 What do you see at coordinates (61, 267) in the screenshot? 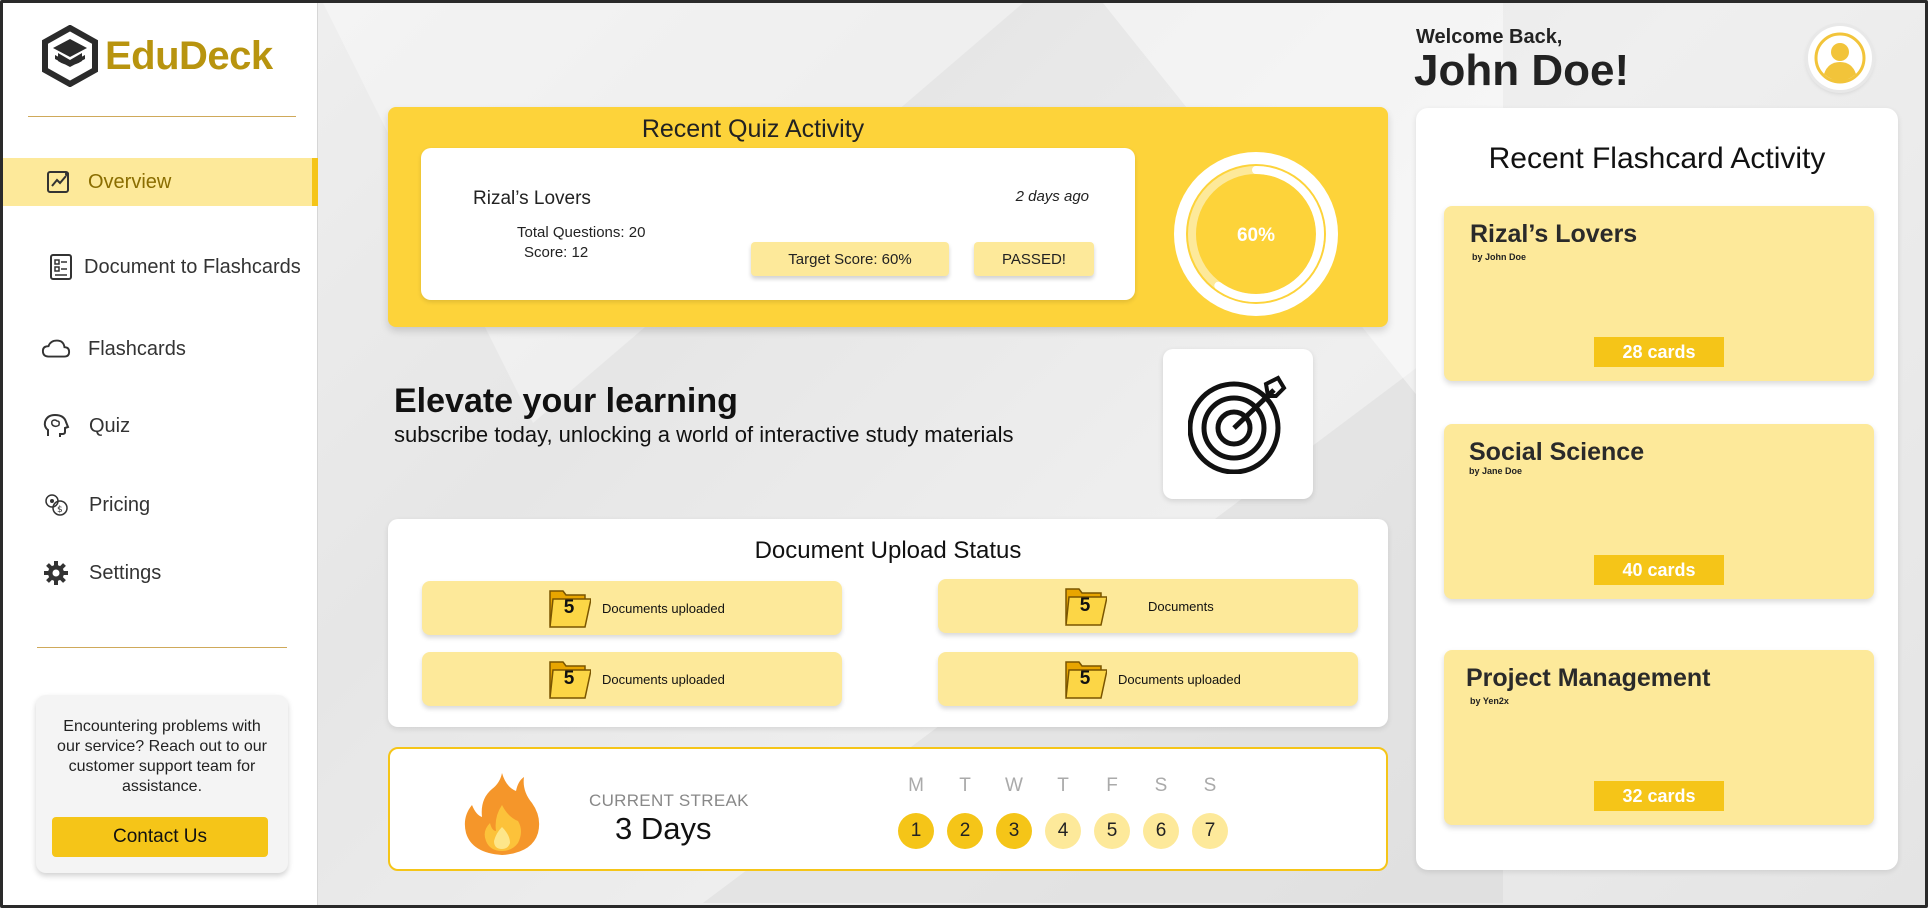
I see `document-icon` at bounding box center [61, 267].